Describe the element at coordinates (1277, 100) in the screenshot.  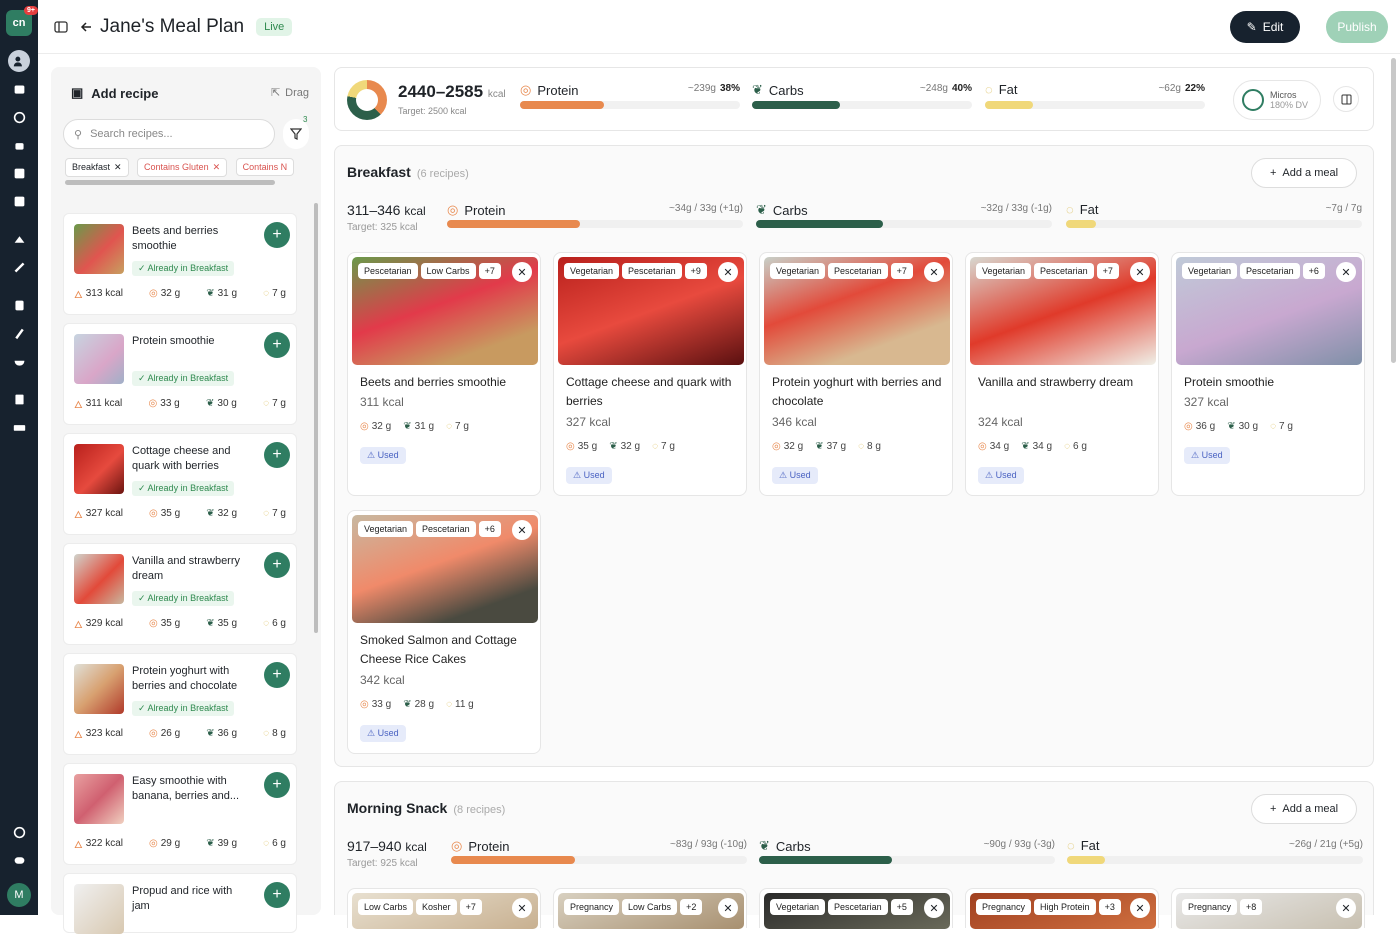
I see `micros-button: Micros 180% DV` at that location.